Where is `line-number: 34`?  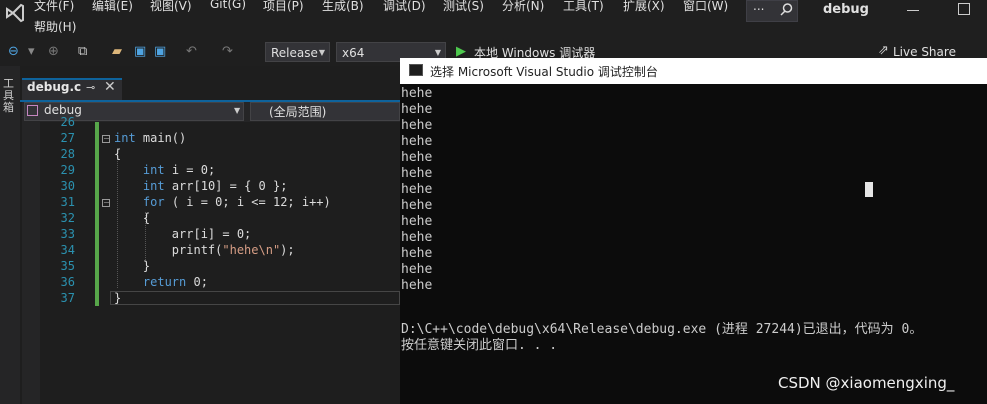 line-number: 34 is located at coordinates (67, 250).